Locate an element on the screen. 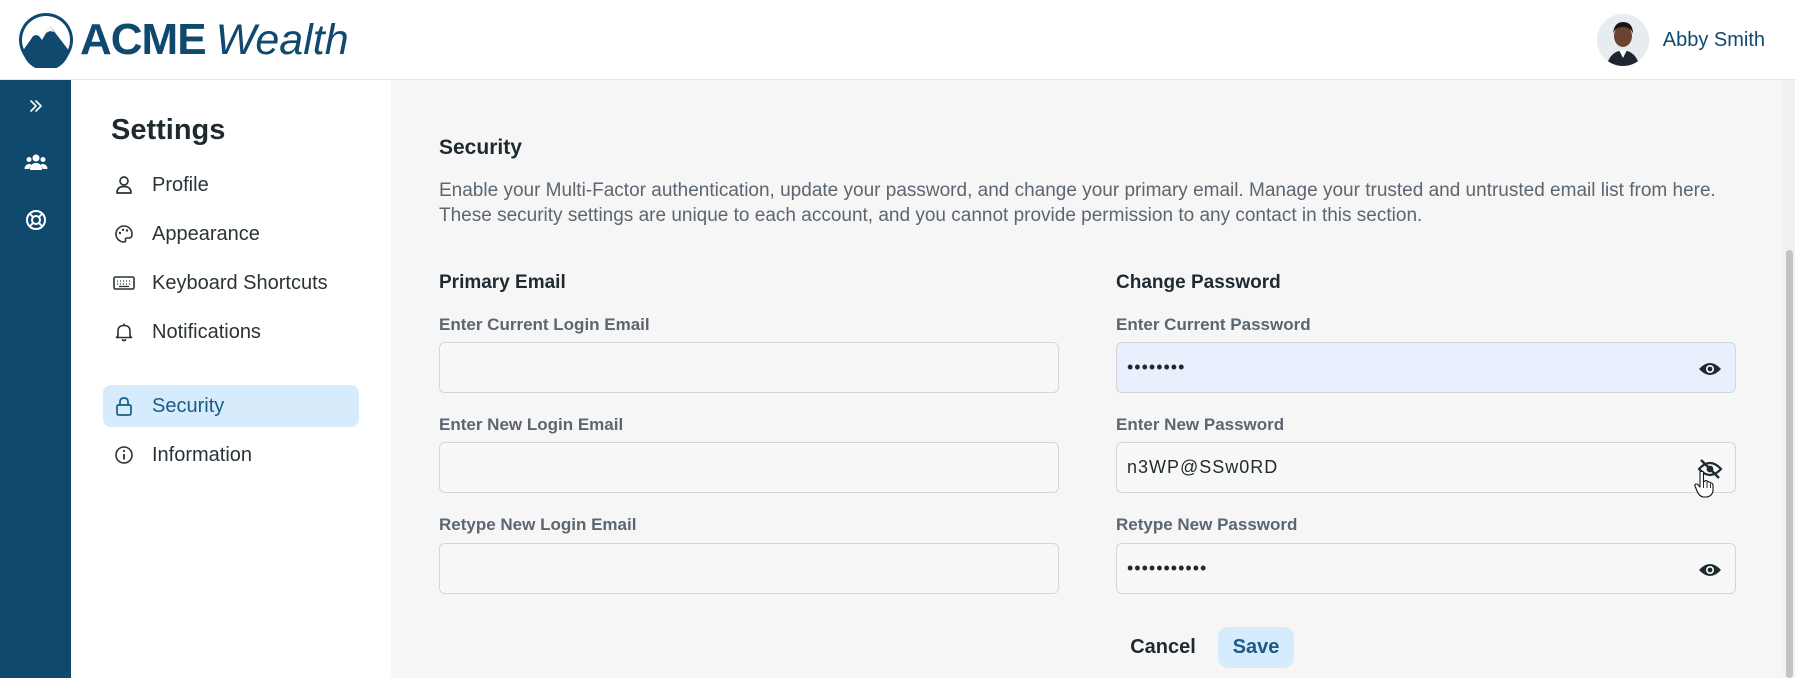 The image size is (1795, 678). change-password-heading: Change Password is located at coordinates (1198, 282).